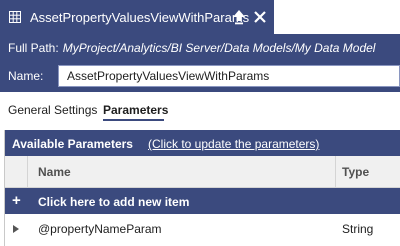 This screenshot has width=400, height=246. What do you see at coordinates (26, 76) in the screenshot?
I see `name-label: Name:` at bounding box center [26, 76].